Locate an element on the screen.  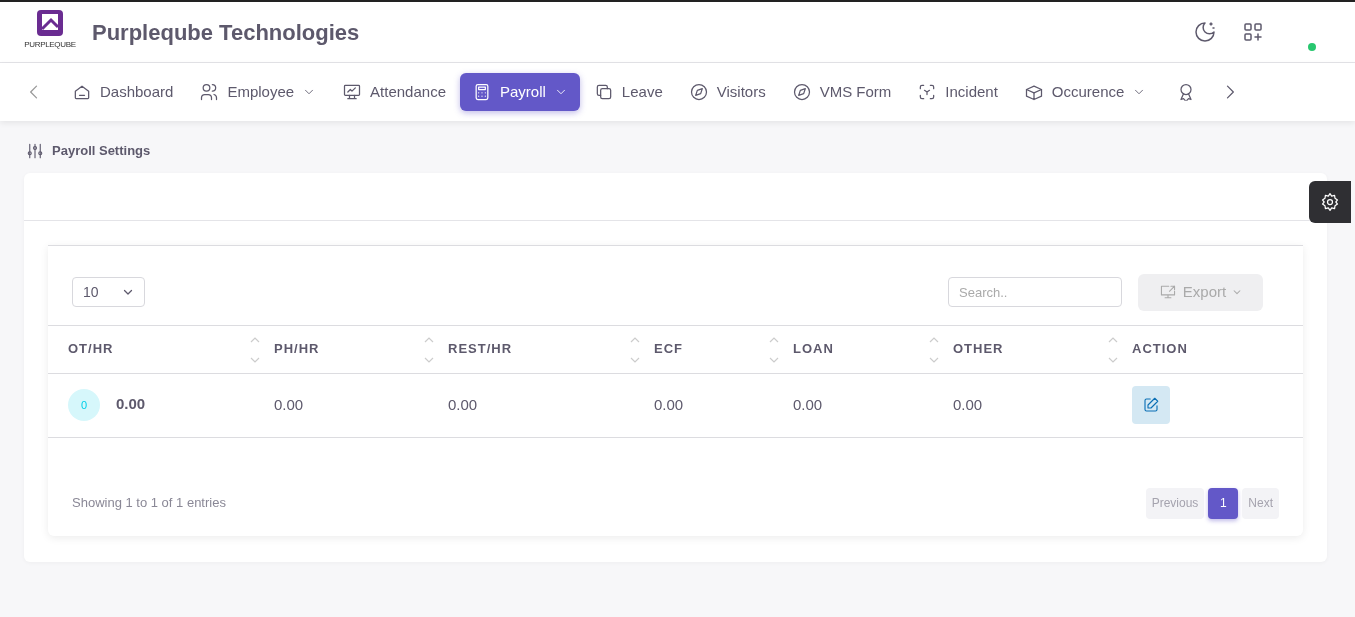
nav-tab: Leave is located at coordinates (628, 92).